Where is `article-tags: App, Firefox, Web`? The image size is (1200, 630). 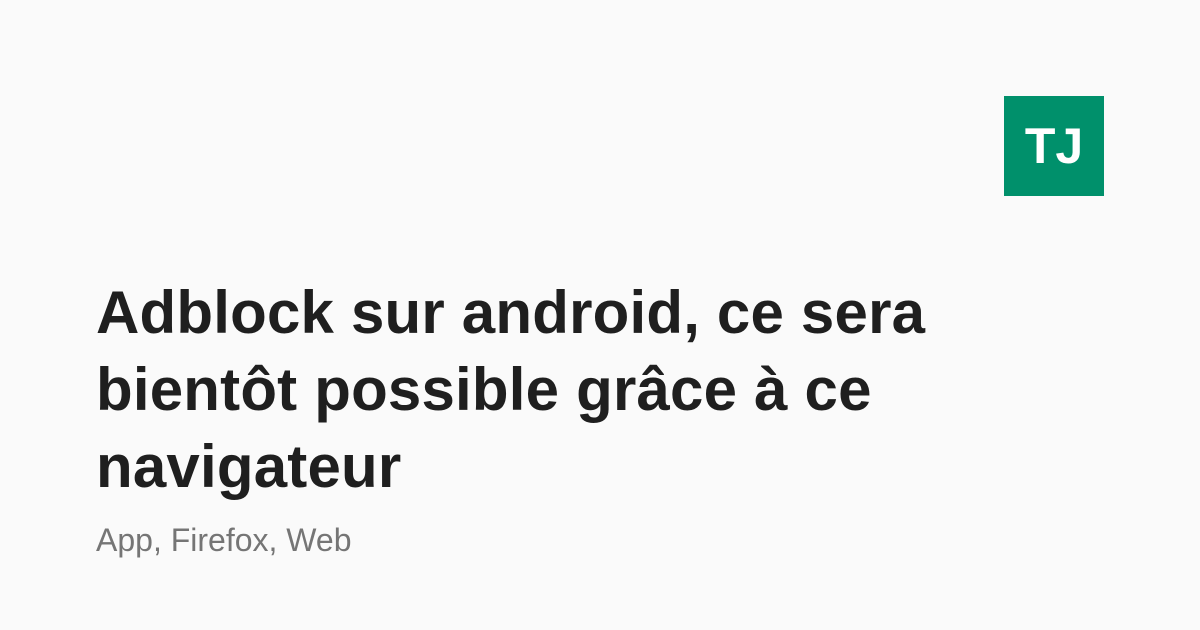
article-tags: App, Firefox, Web is located at coordinates (224, 540).